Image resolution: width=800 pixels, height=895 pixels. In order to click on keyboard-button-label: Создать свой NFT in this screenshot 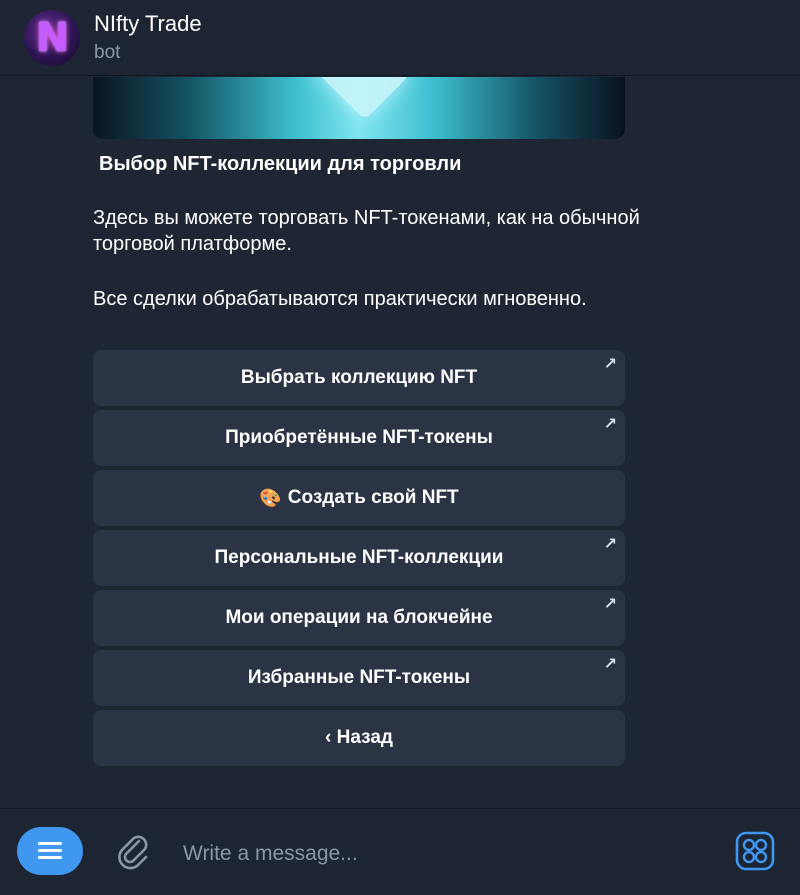, I will do `click(373, 497)`.